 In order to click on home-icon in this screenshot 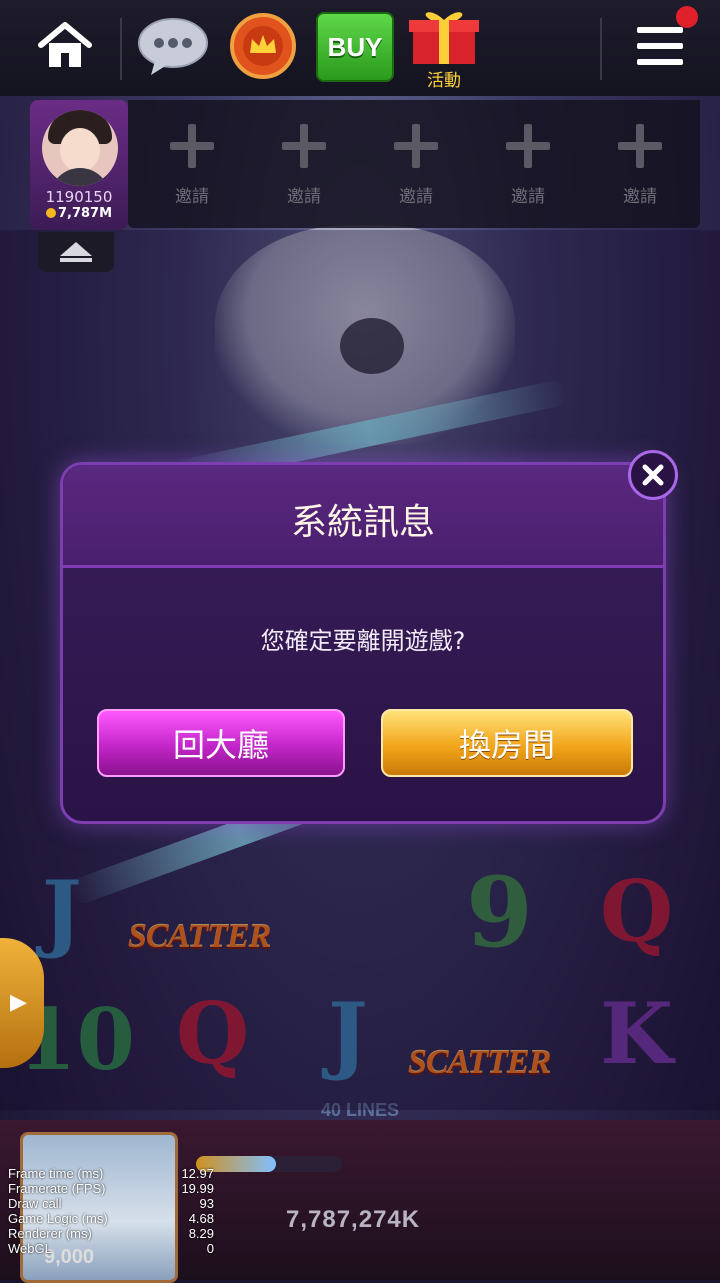, I will do `click(65, 44)`.